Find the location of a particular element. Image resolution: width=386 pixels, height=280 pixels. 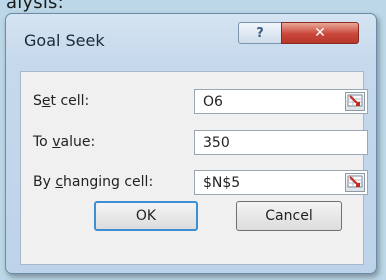

help-button: ? is located at coordinates (260, 33).